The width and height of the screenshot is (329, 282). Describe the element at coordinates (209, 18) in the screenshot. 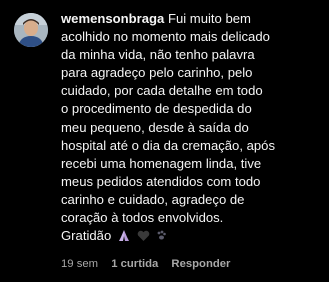

I see `comment-line: Fui muito bem` at that location.